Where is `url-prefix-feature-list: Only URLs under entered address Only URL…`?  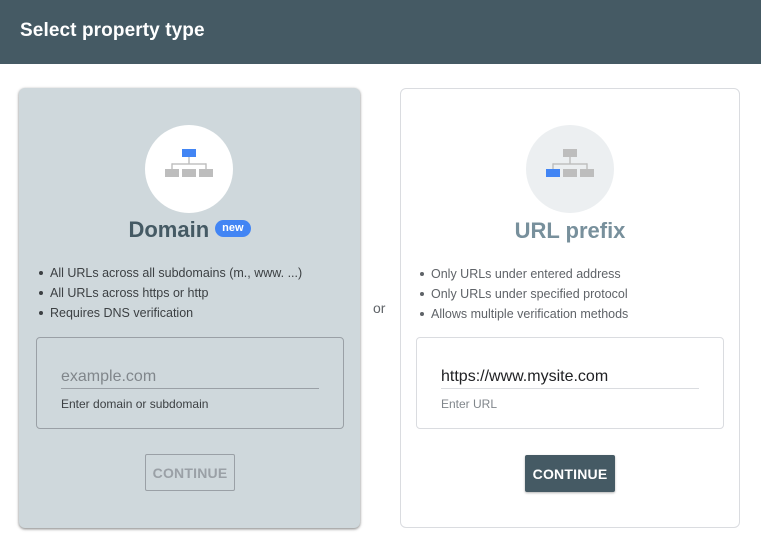
url-prefix-feature-list: Only URLs under entered address Only URL… is located at coordinates (523, 294).